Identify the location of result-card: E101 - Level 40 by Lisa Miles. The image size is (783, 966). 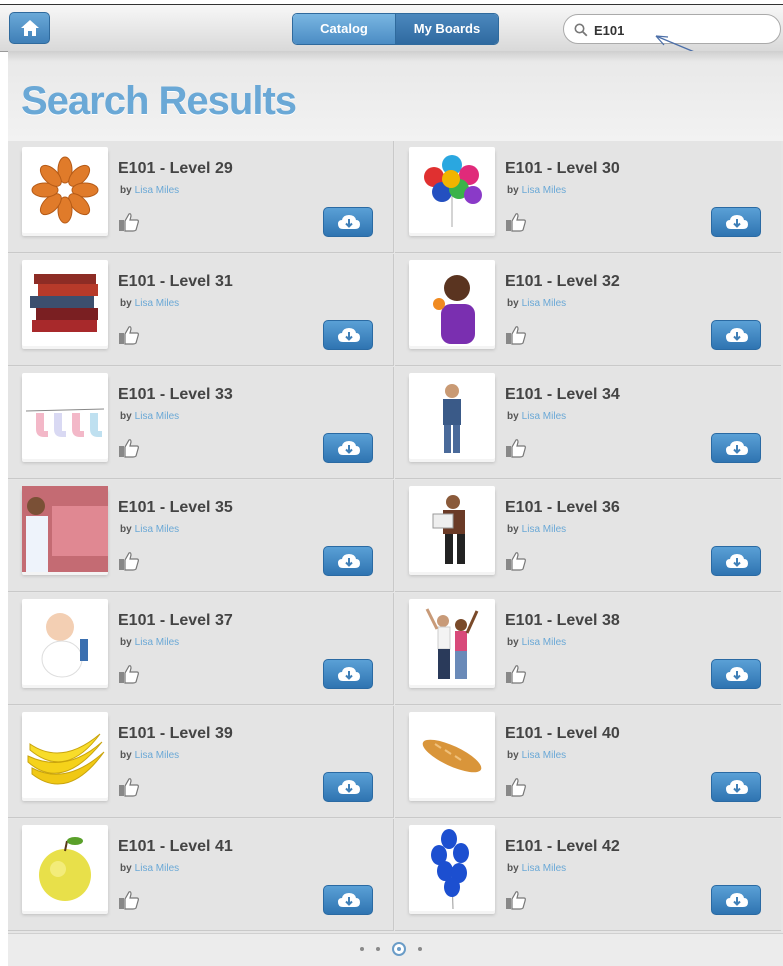
(588, 762).